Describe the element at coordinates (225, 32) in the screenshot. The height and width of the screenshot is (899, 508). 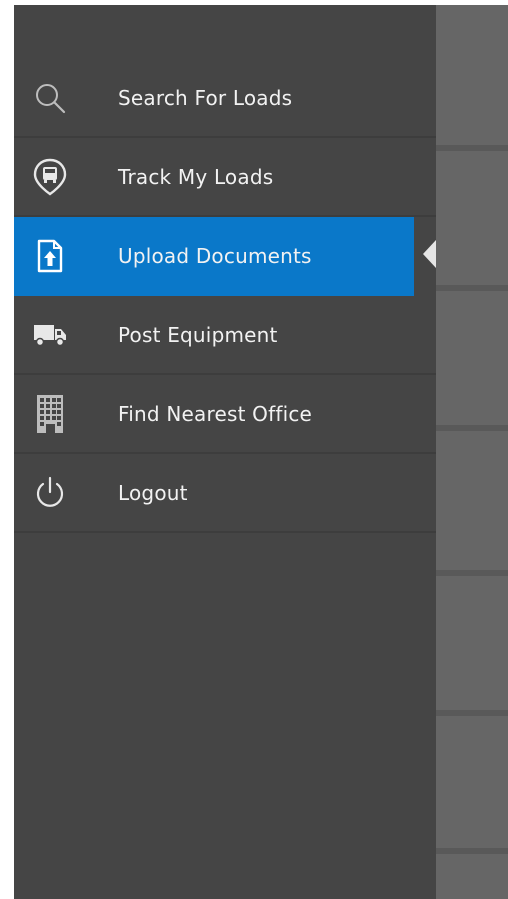
I see `drawer-header` at that location.